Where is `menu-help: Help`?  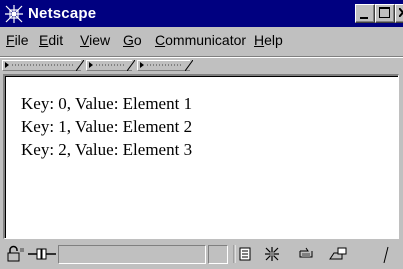
menu-help: Help is located at coordinates (268, 40).